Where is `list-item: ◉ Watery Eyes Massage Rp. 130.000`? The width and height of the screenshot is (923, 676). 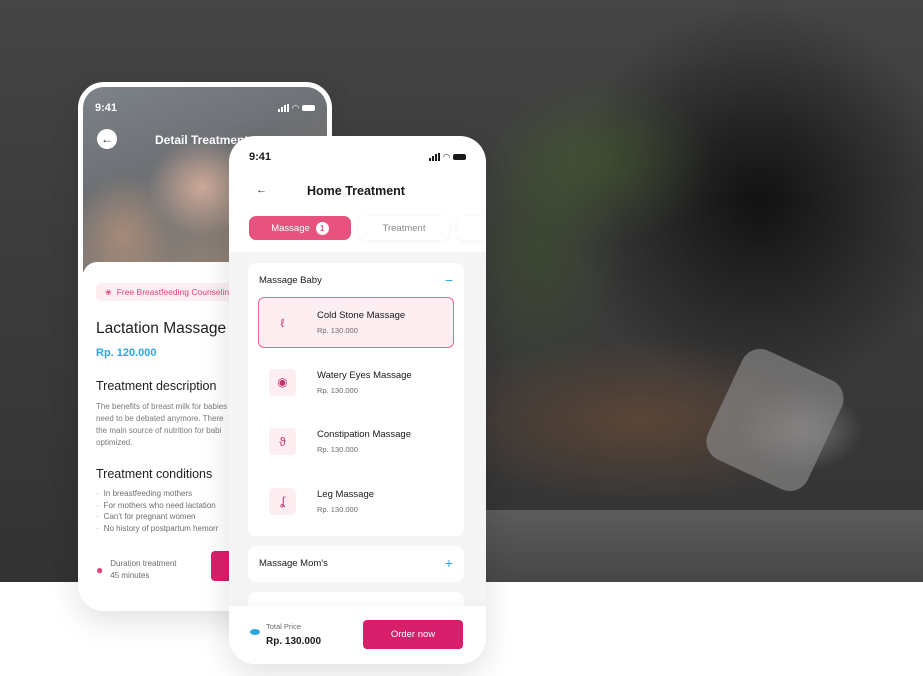 list-item: ◉ Watery Eyes Massage Rp. 130.000 is located at coordinates (356, 382).